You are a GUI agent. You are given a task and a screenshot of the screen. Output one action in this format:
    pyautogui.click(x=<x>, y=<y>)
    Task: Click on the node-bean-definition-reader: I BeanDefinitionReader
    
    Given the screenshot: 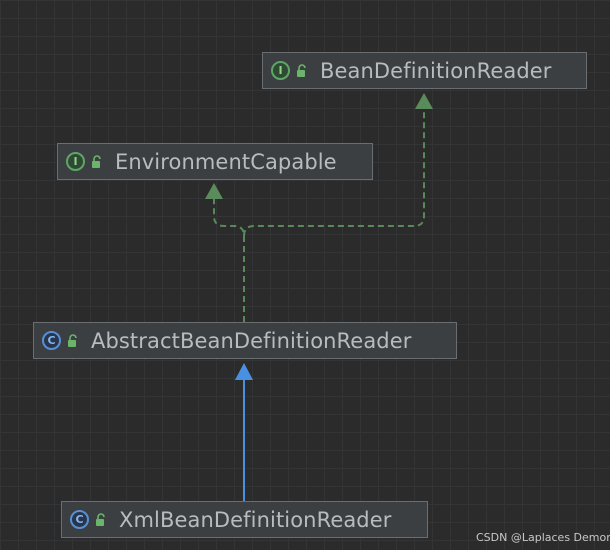 What is the action you would take?
    pyautogui.click(x=424, y=70)
    